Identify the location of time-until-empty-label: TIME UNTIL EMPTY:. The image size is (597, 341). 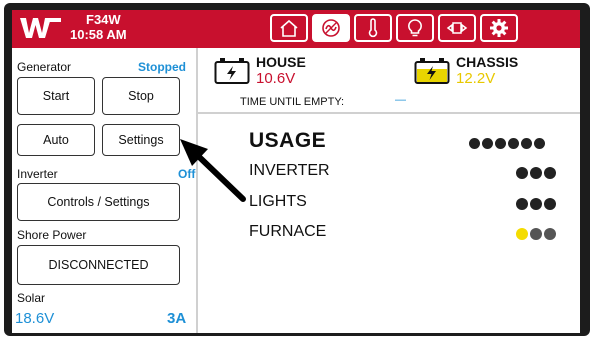
(292, 102).